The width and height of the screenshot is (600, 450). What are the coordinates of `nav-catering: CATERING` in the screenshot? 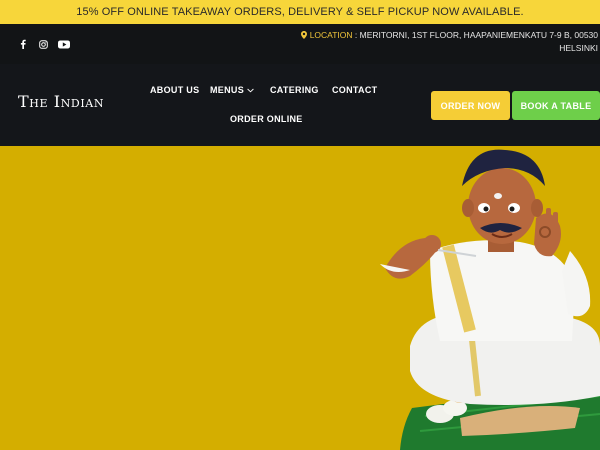 It's located at (294, 90).